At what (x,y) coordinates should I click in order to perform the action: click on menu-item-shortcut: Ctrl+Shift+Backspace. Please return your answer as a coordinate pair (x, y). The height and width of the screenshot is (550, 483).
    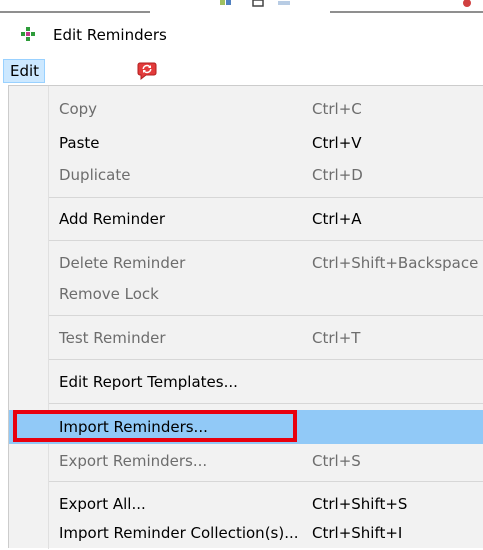
    Looking at the image, I should click on (395, 263).